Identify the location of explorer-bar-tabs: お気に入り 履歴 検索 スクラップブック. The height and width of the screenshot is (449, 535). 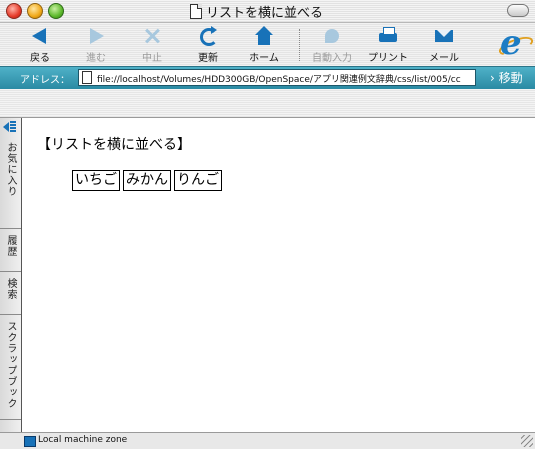
(11, 275).